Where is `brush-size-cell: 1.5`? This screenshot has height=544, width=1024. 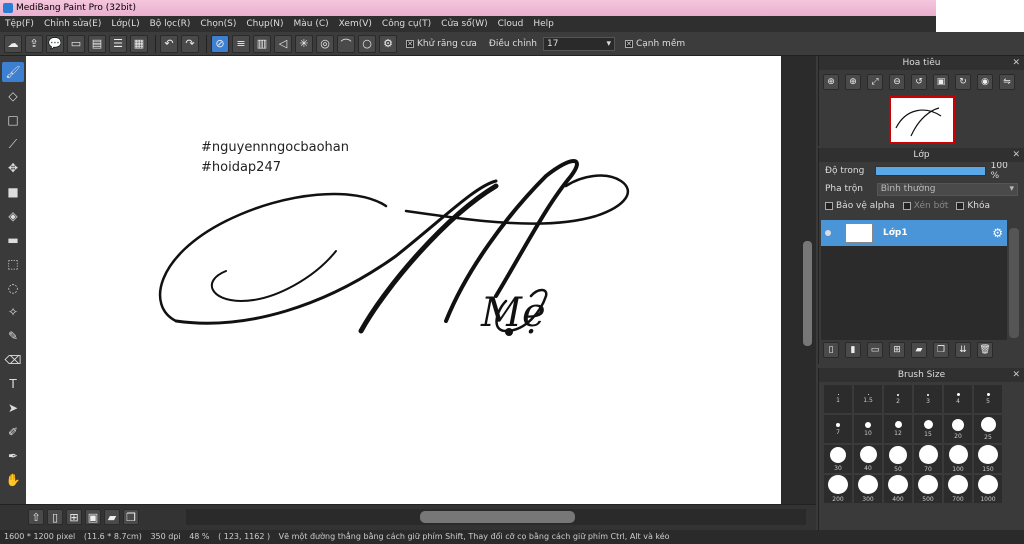
brush-size-cell: 1.5 is located at coordinates (868, 399).